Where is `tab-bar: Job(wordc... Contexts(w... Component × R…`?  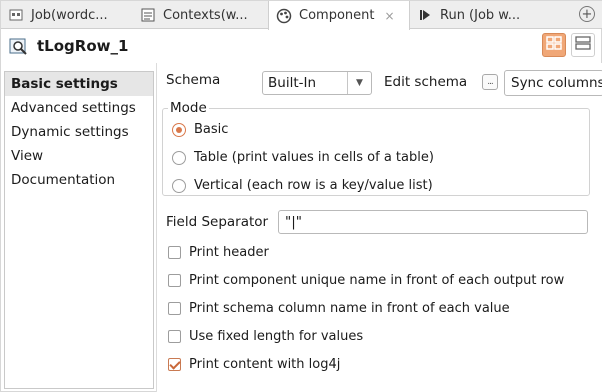
tab-bar: Job(wordc... Contexts(w... Component × R… is located at coordinates (301, 15).